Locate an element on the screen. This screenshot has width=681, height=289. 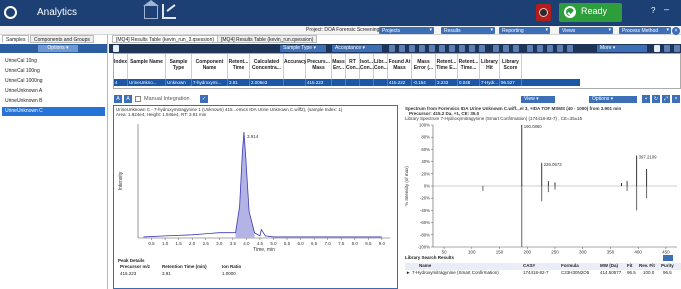
refresh-icon: ↻ is located at coordinates (656, 99).